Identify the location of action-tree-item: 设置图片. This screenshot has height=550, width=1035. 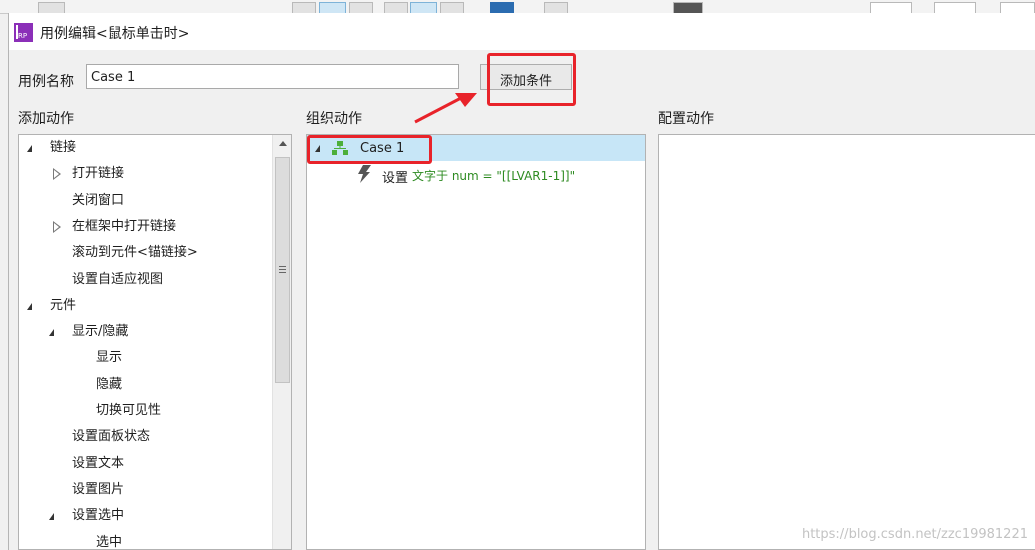
(144, 490).